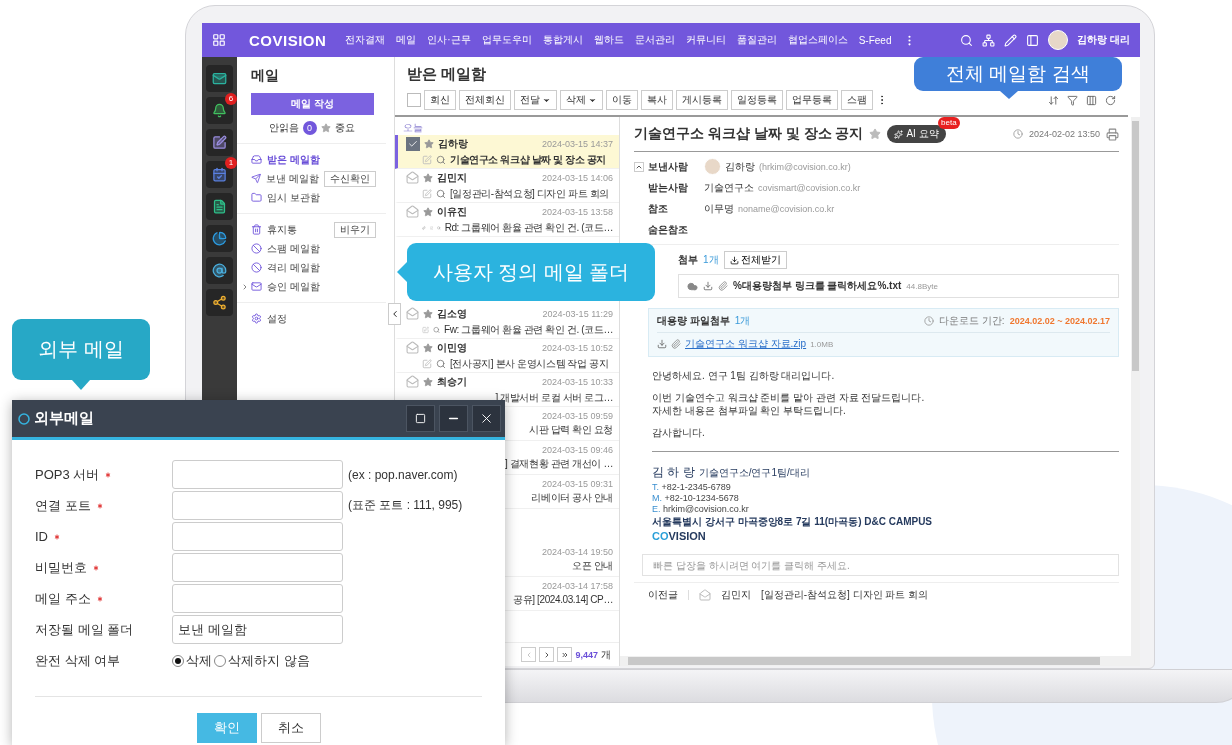 Image resolution: width=1232 pixels, height=745 pixels. What do you see at coordinates (413, 128) in the screenshot?
I see `group-label: 오늘` at bounding box center [413, 128].